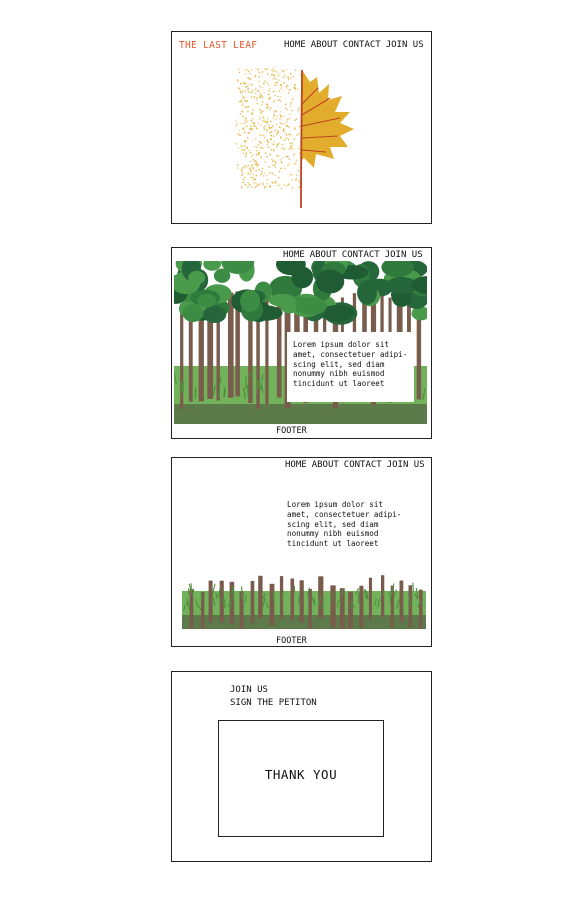 This screenshot has height=900, width=584. Describe the element at coordinates (304, 602) in the screenshot. I see `tree-stumps-illustration` at that location.